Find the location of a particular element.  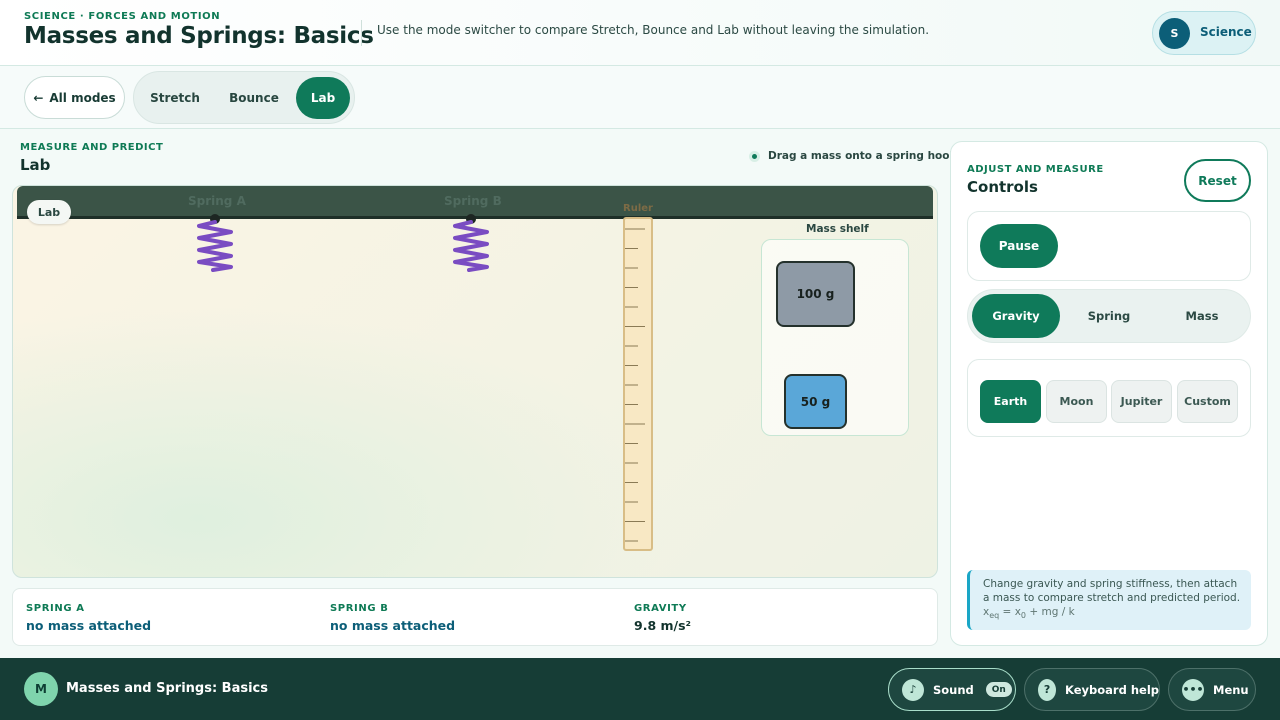

gravity-options-card: Earth Moon Jupiter Custom is located at coordinates (1109, 398).